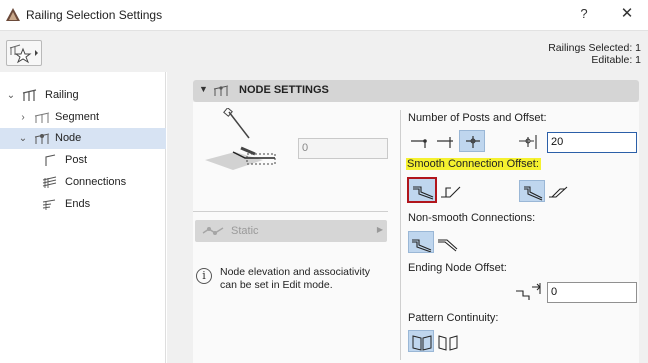 The height and width of the screenshot is (363, 648). What do you see at coordinates (83, 138) in the screenshot?
I see `tree-item-node: ⌄ Node` at bounding box center [83, 138].